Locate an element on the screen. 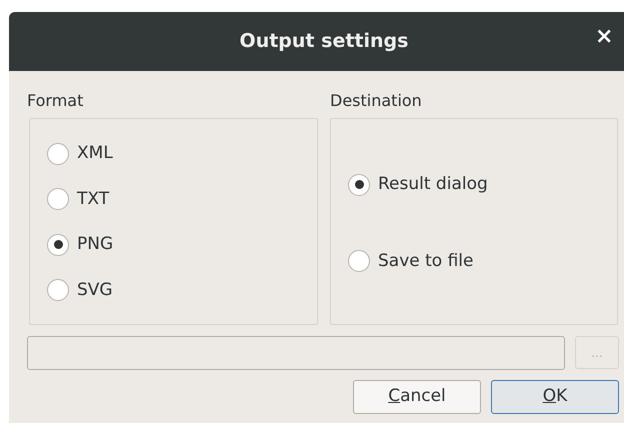 This screenshot has width=624, height=423. close-button: × is located at coordinates (604, 37).